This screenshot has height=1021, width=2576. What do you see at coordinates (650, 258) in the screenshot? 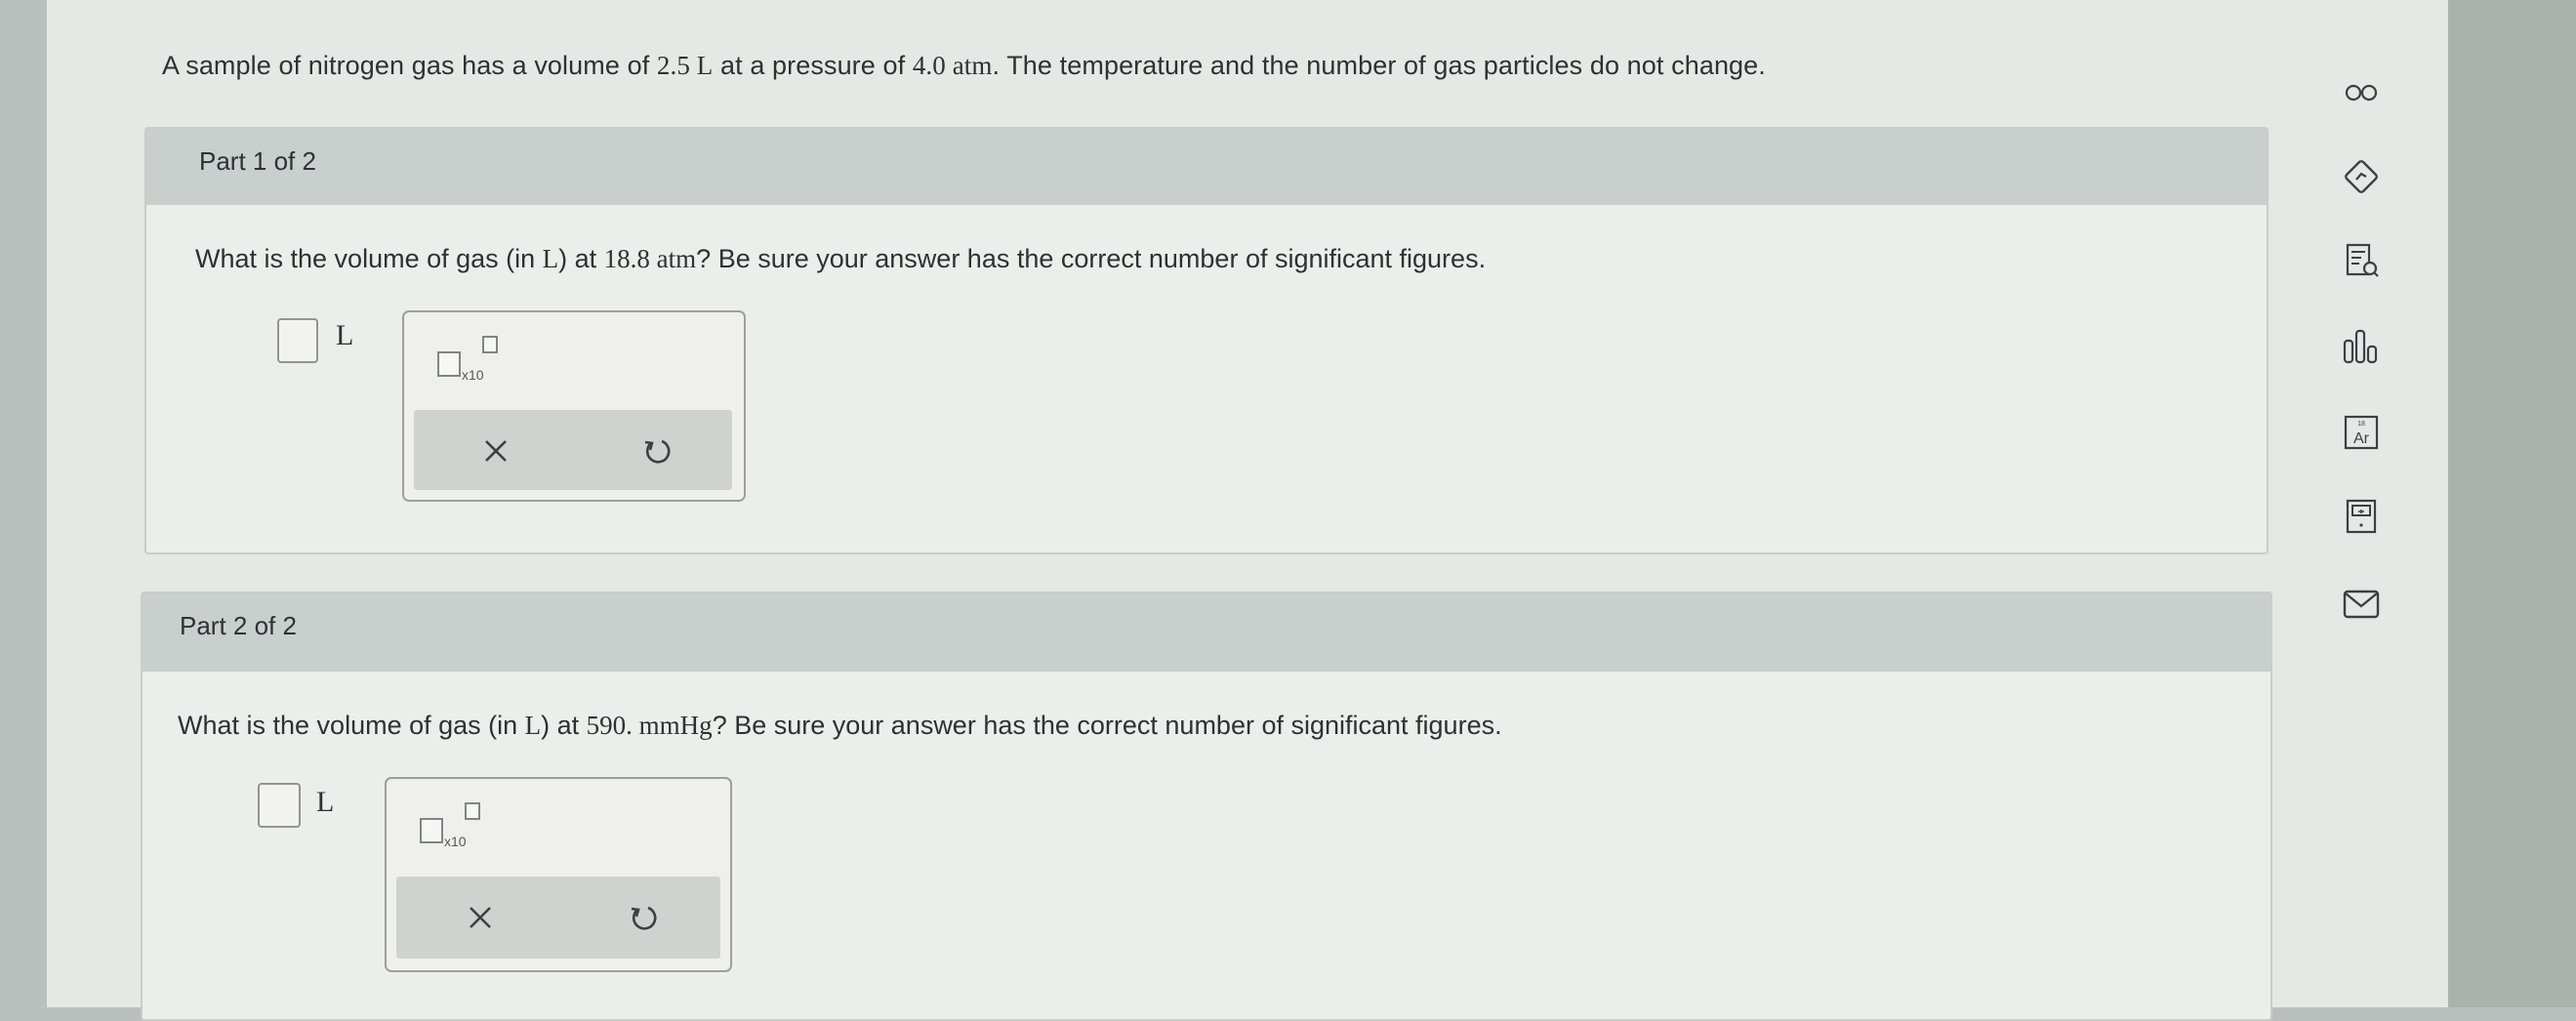
I see `question-given-value: 18.8 atm` at bounding box center [650, 258].